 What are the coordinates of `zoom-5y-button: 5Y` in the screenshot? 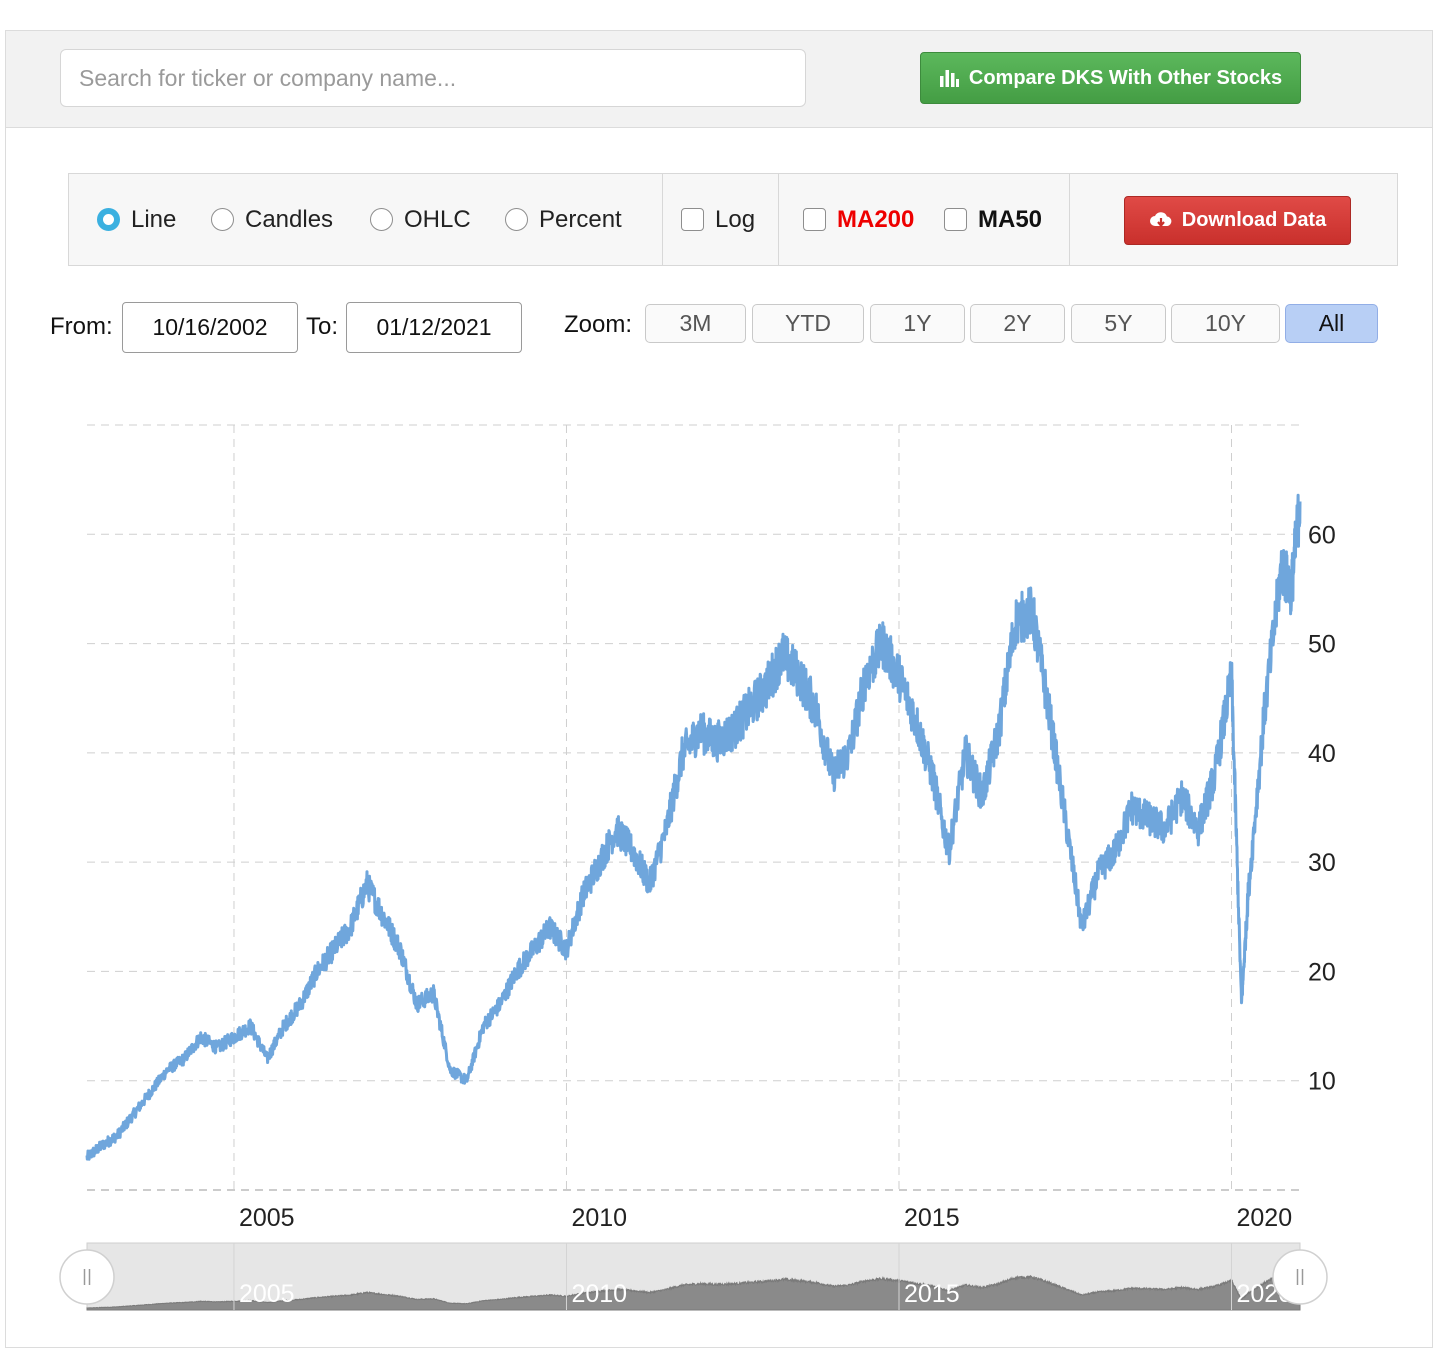 It's located at (1118, 323).